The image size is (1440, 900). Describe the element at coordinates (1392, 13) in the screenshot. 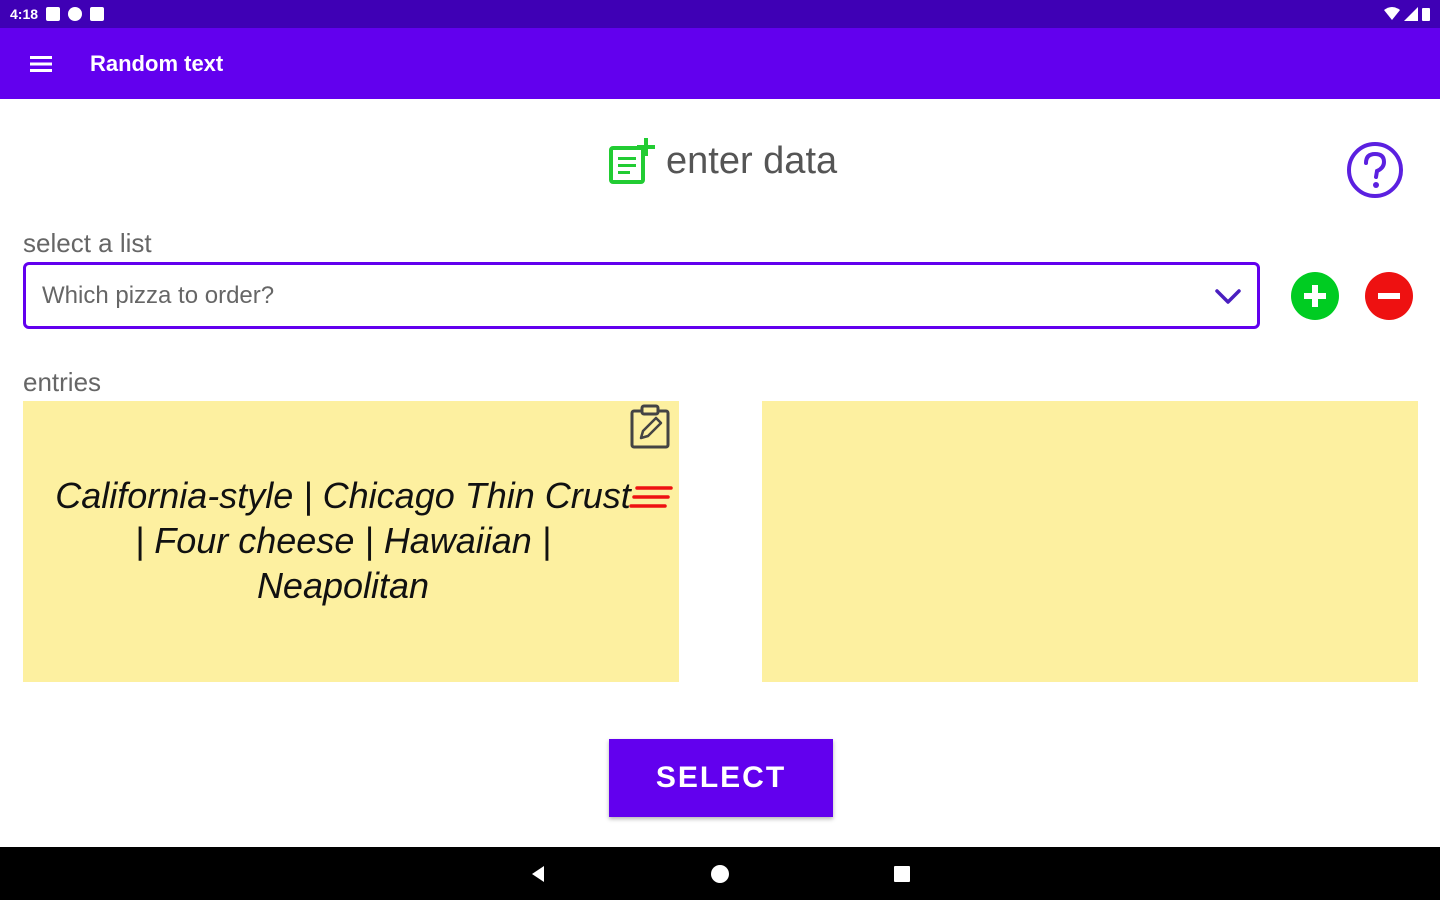

I see `wifi-icon` at that location.